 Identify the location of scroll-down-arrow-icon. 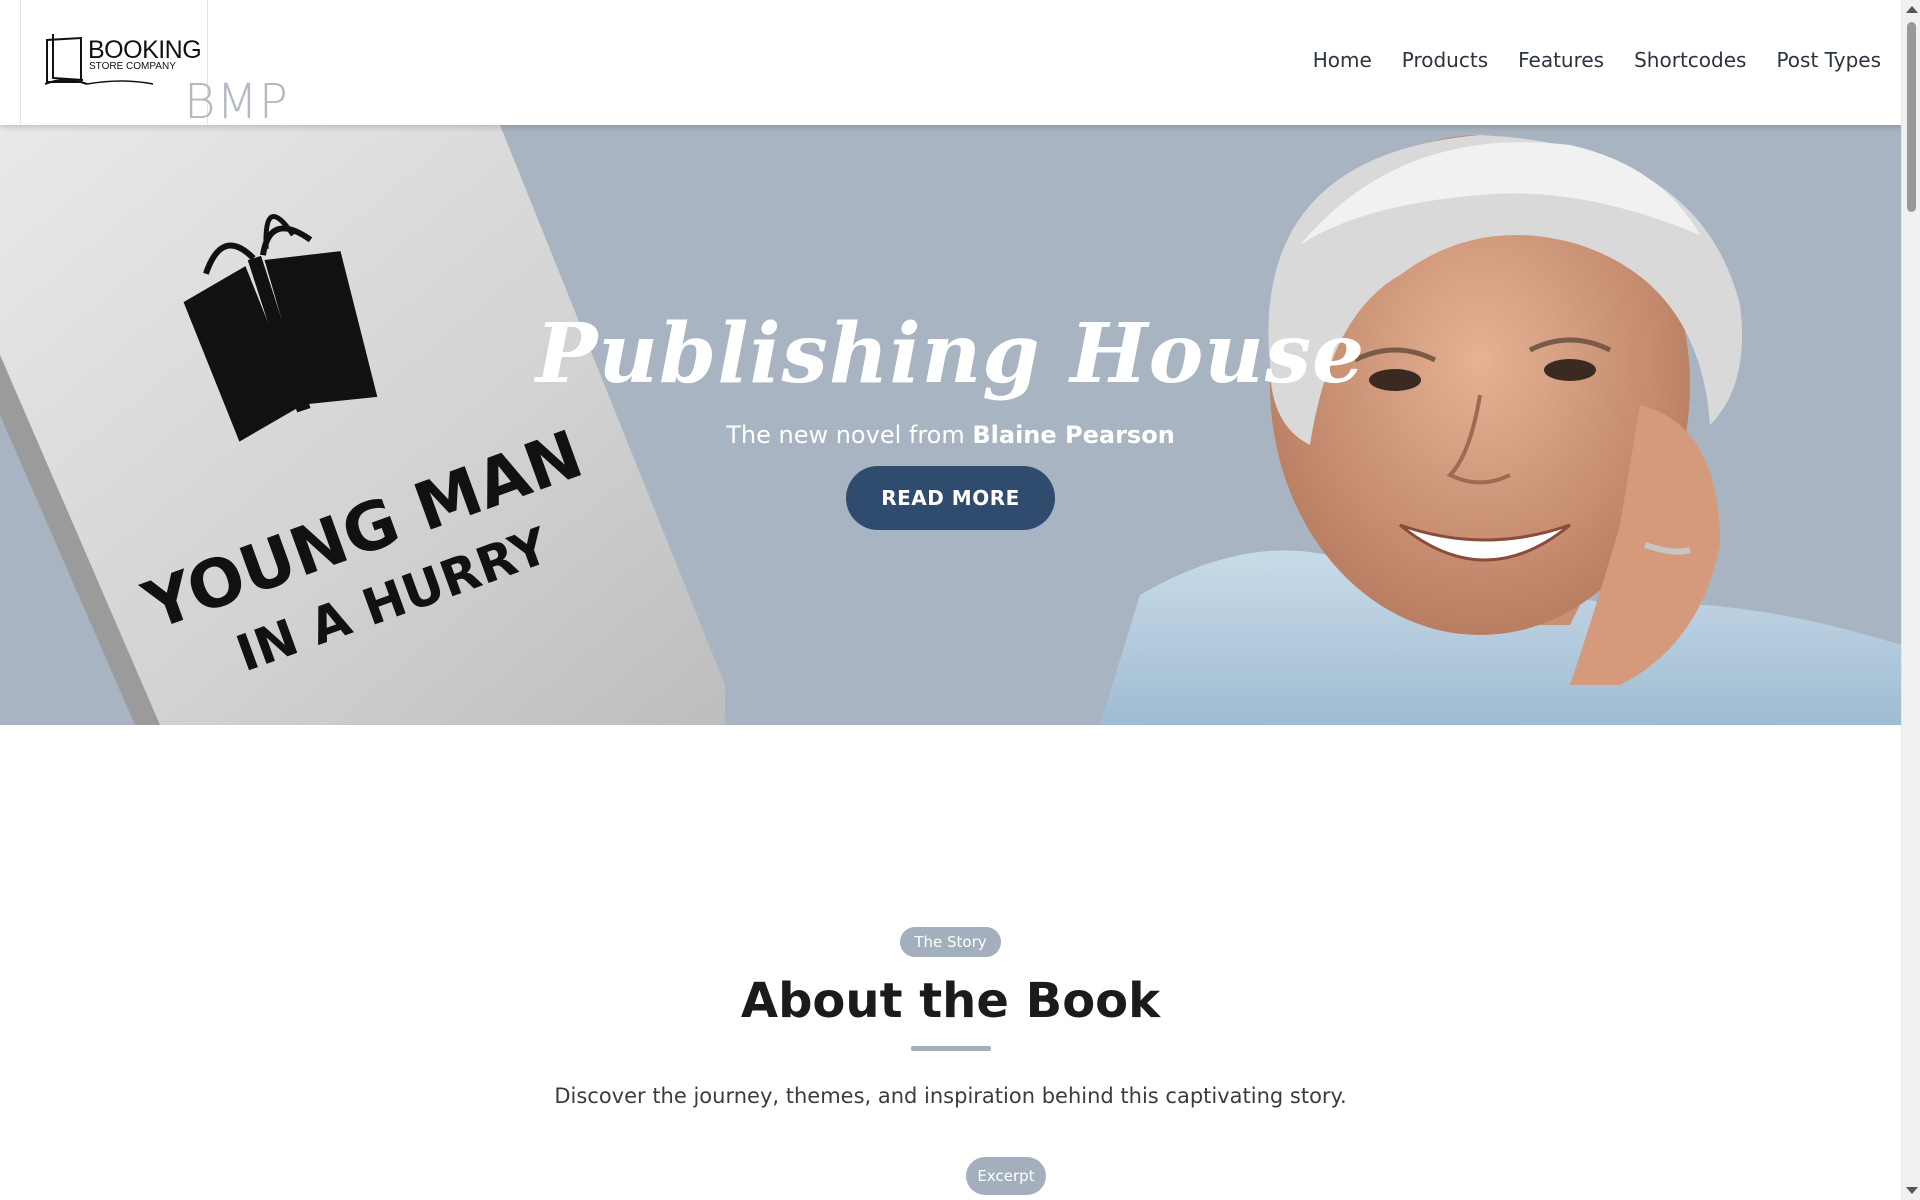
(1912, 1190).